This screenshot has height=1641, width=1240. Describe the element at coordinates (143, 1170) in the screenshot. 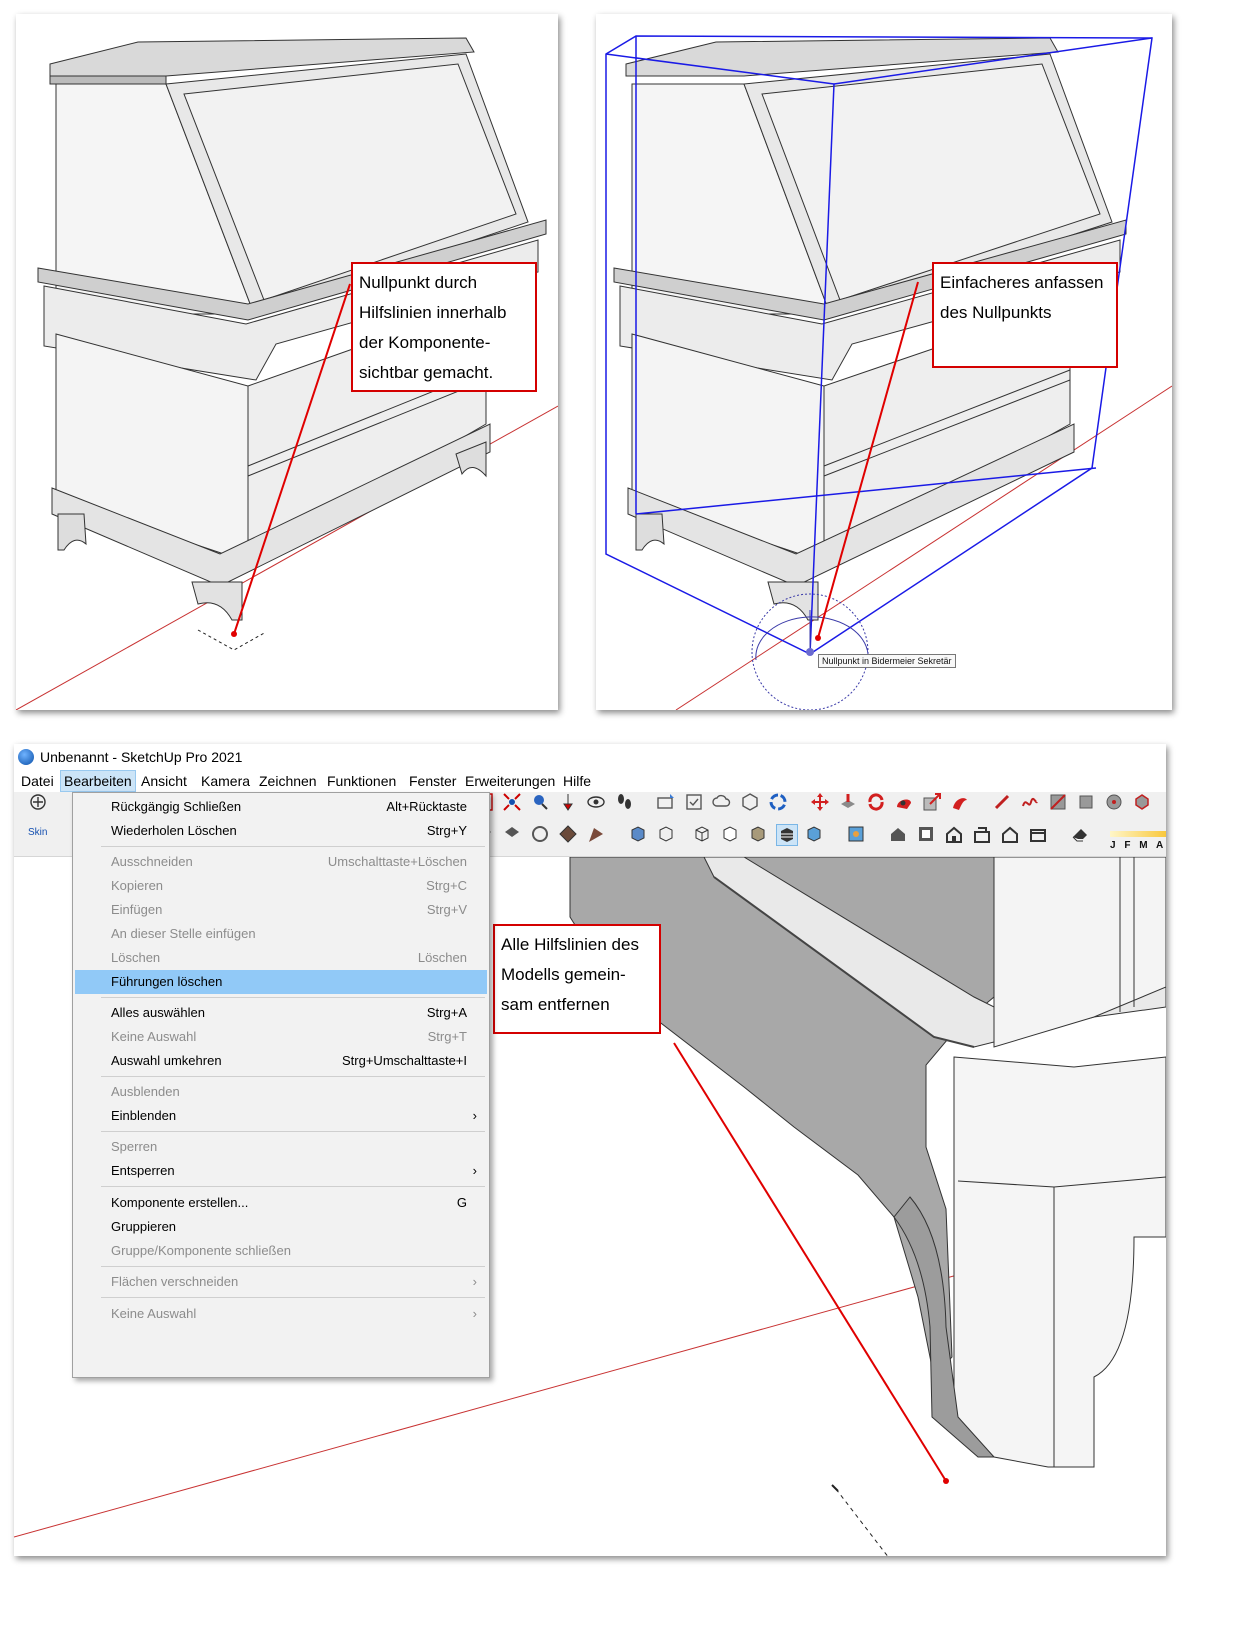

I see `menu-item-label: Entsperren` at that location.